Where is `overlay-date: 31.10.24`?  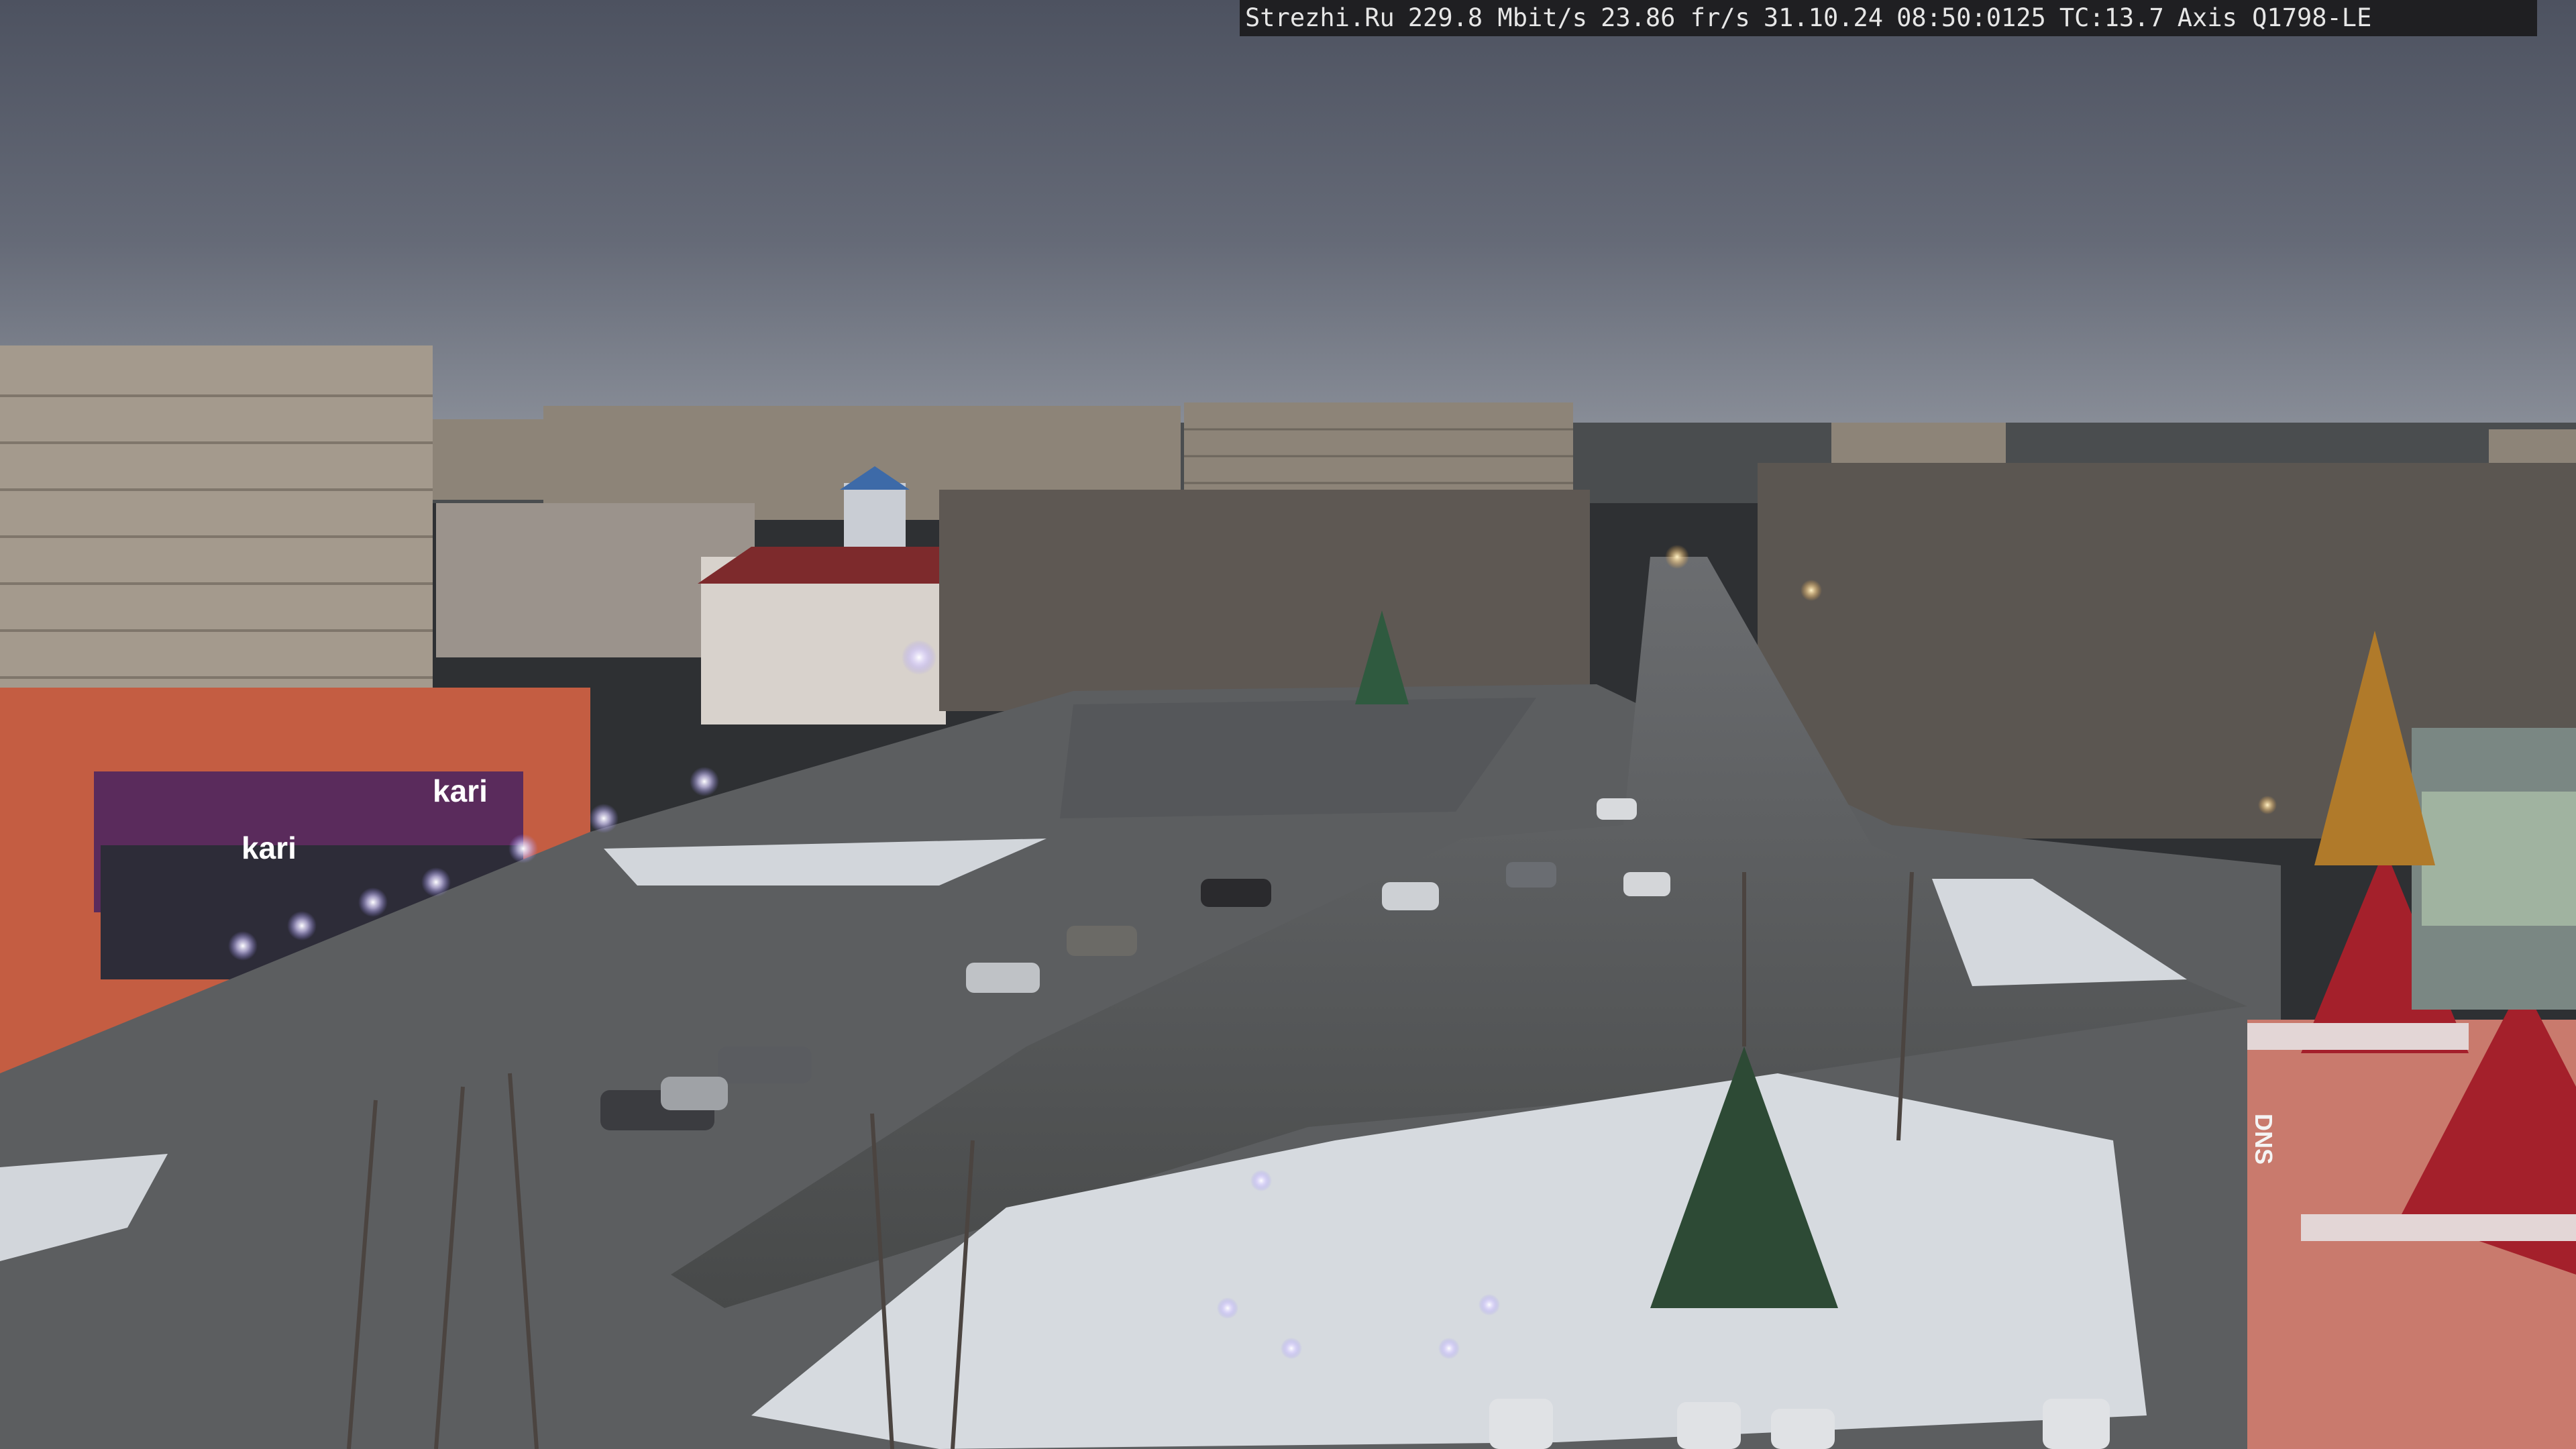
overlay-date: 31.10.24 is located at coordinates (1823, 17).